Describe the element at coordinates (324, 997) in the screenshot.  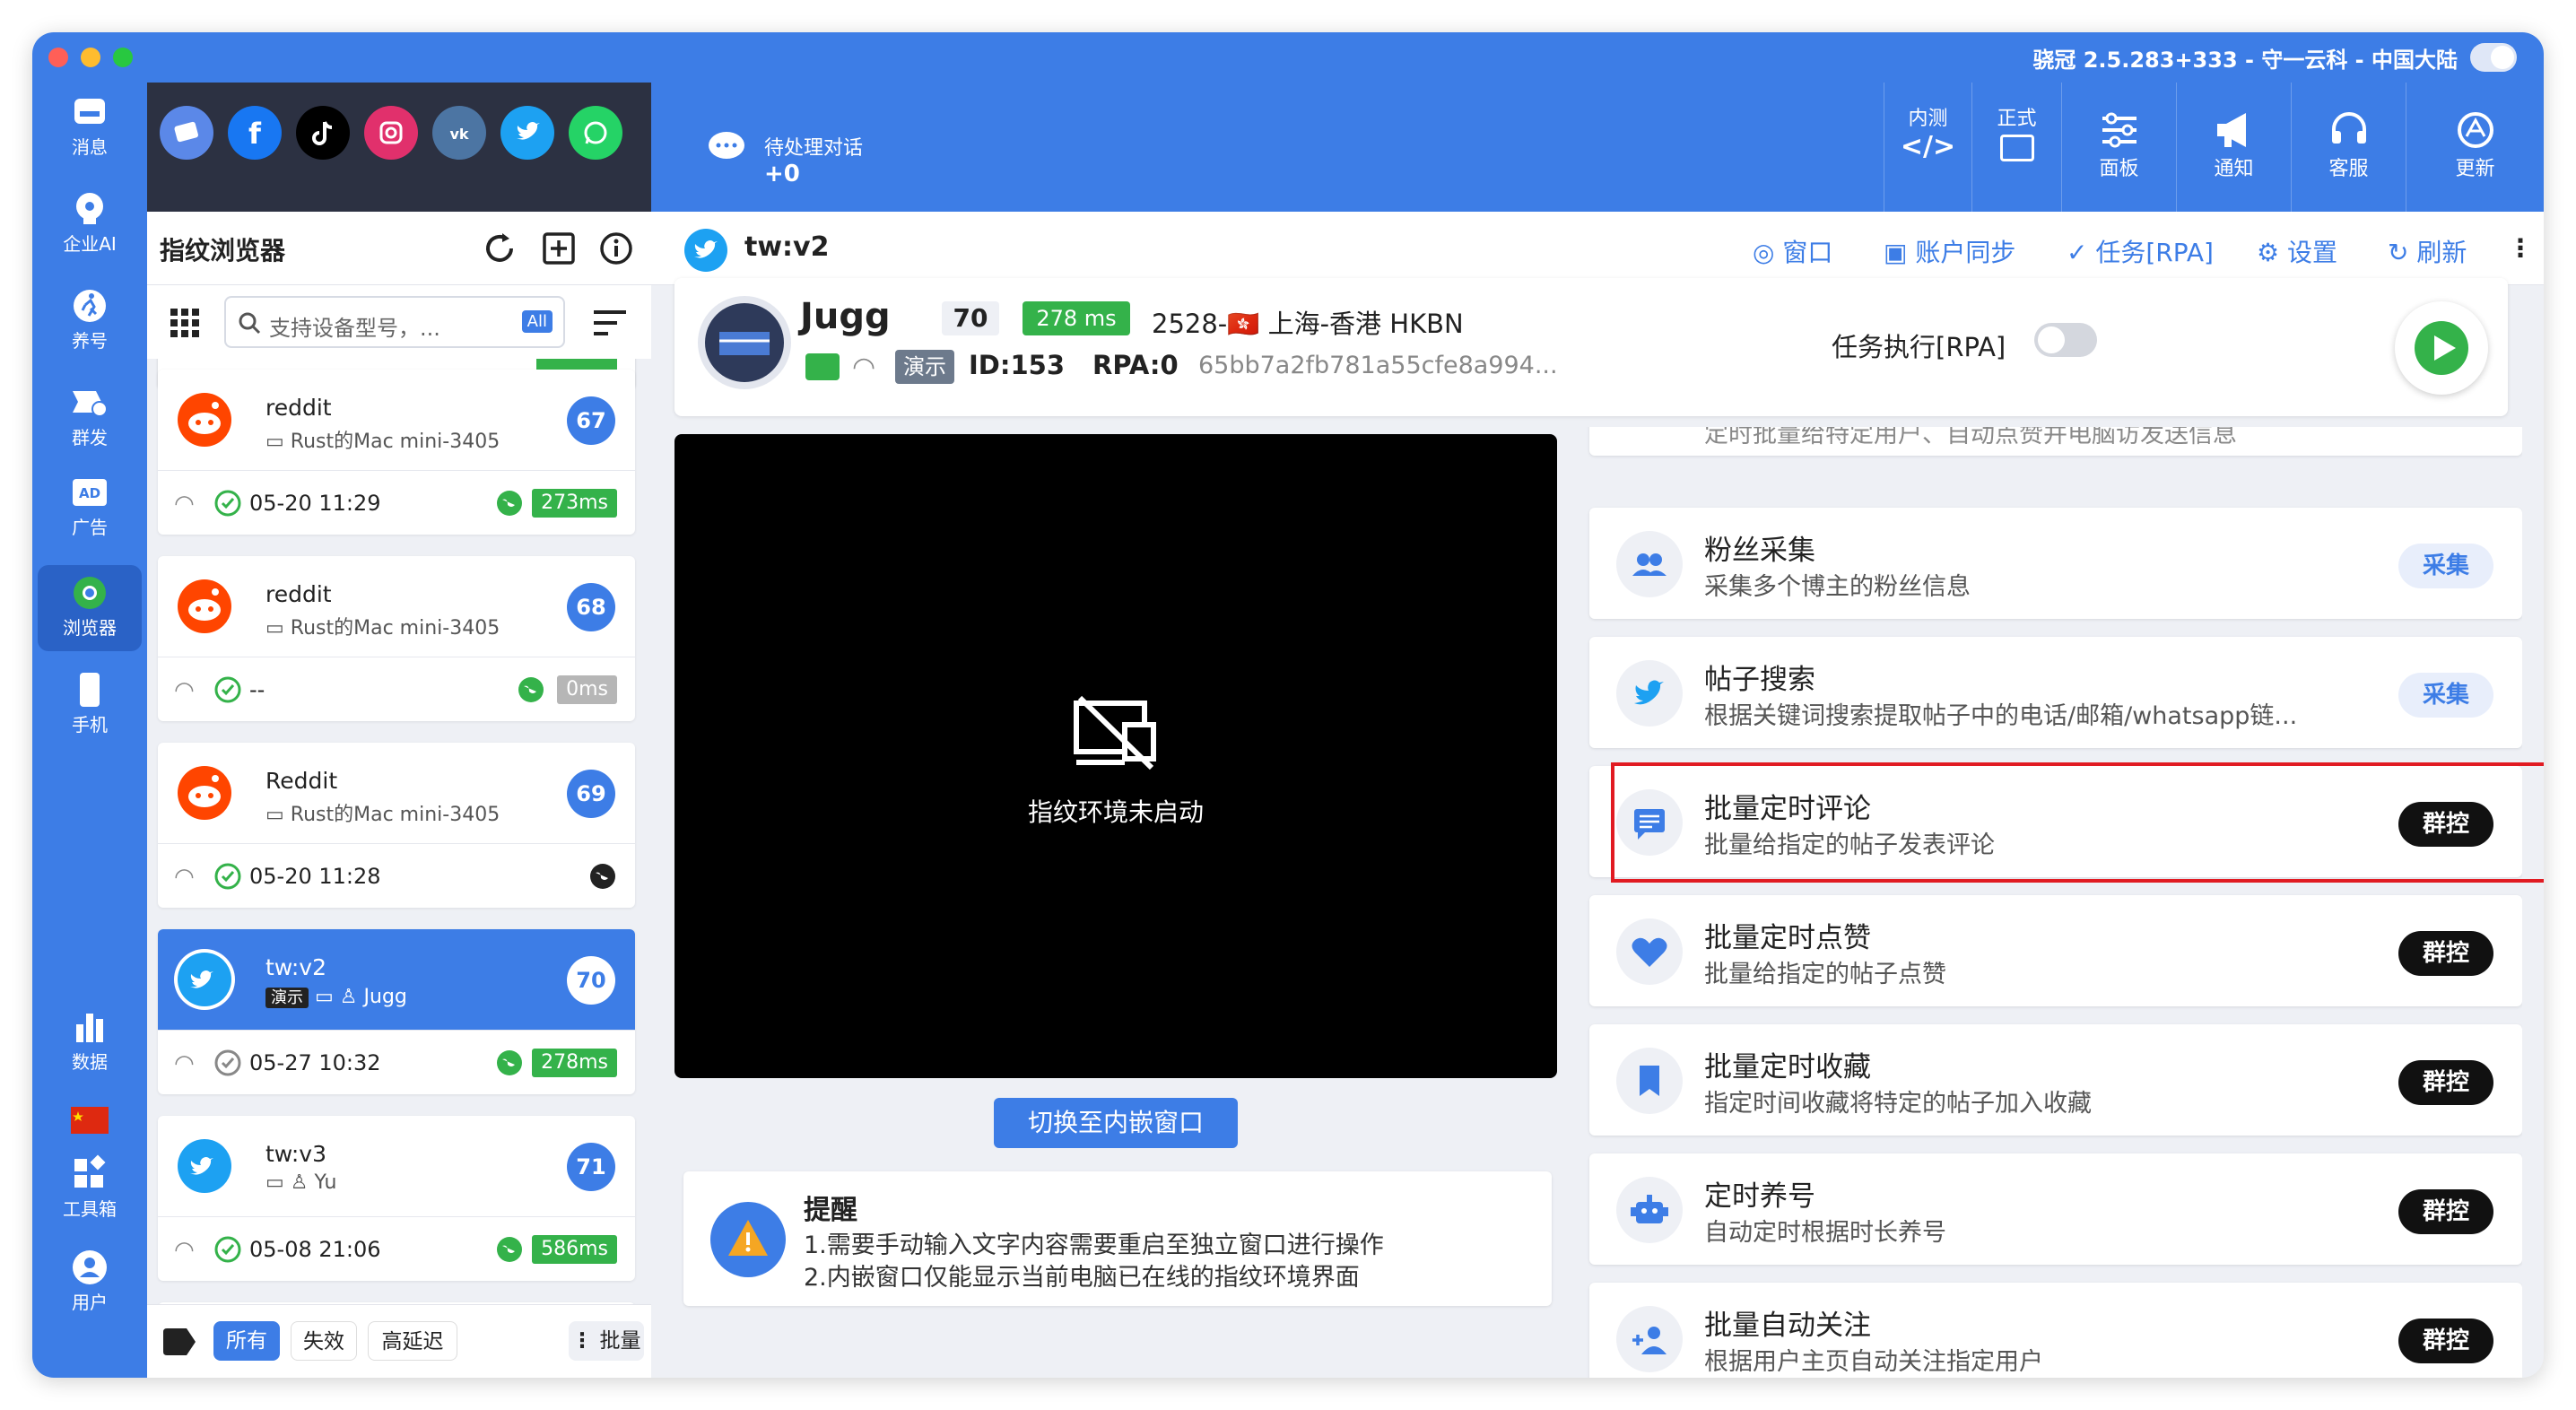
I see `laptop-icon: ▭` at that location.